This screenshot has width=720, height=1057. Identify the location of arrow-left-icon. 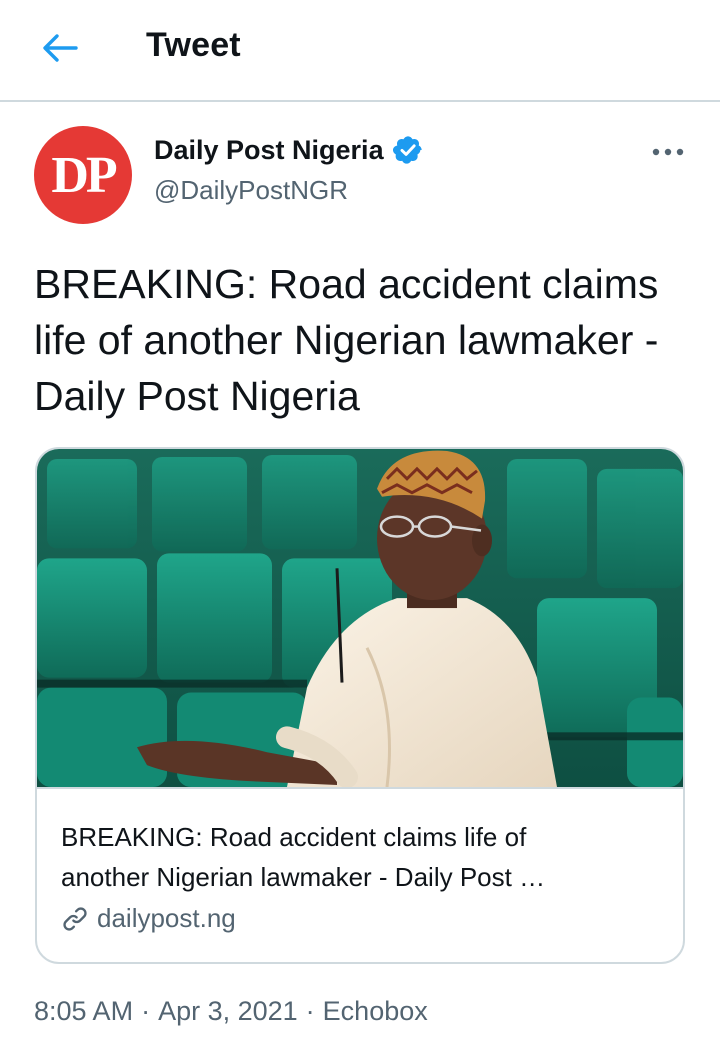
(60, 48).